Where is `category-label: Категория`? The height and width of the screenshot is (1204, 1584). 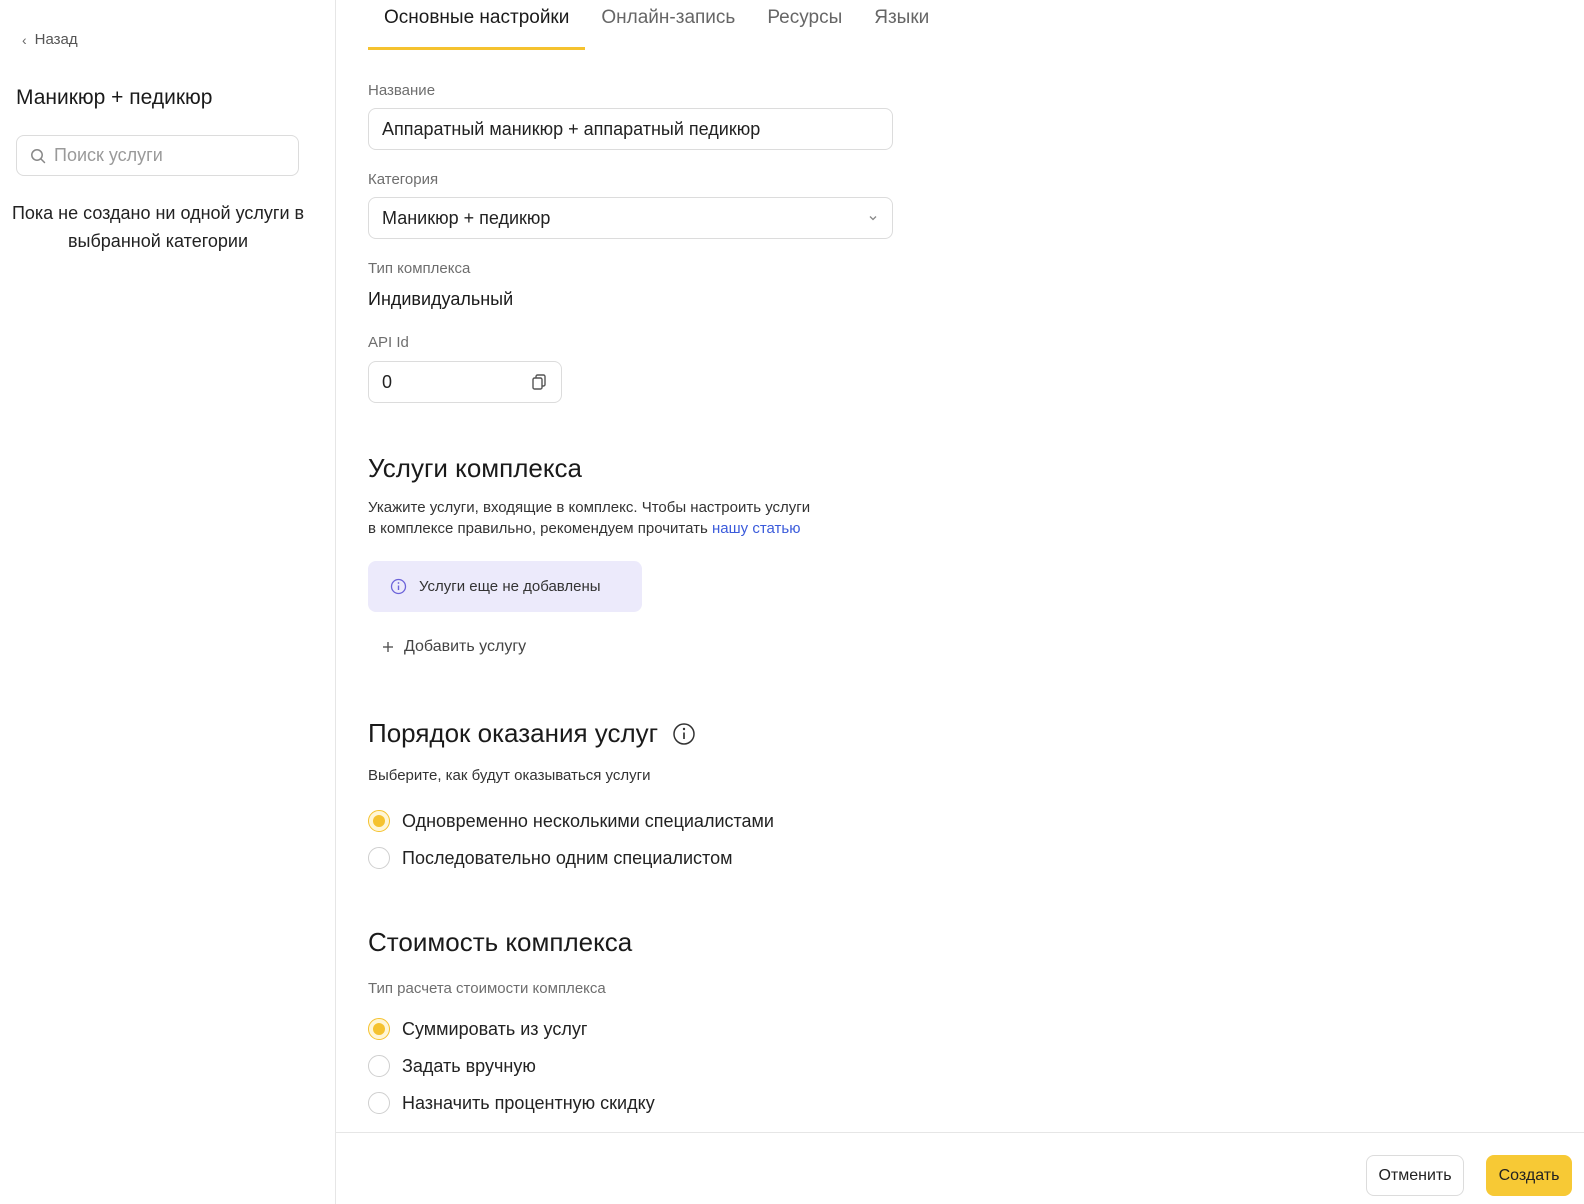 category-label: Категория is located at coordinates (403, 179).